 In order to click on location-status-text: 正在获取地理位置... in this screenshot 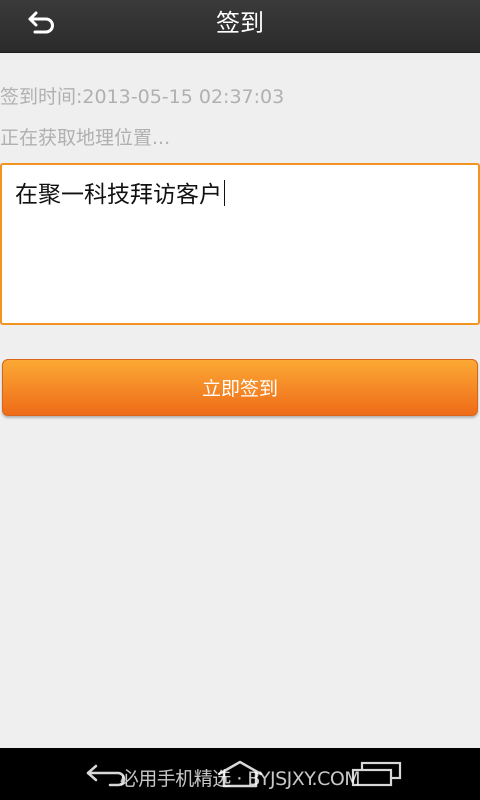, I will do `click(85, 138)`.